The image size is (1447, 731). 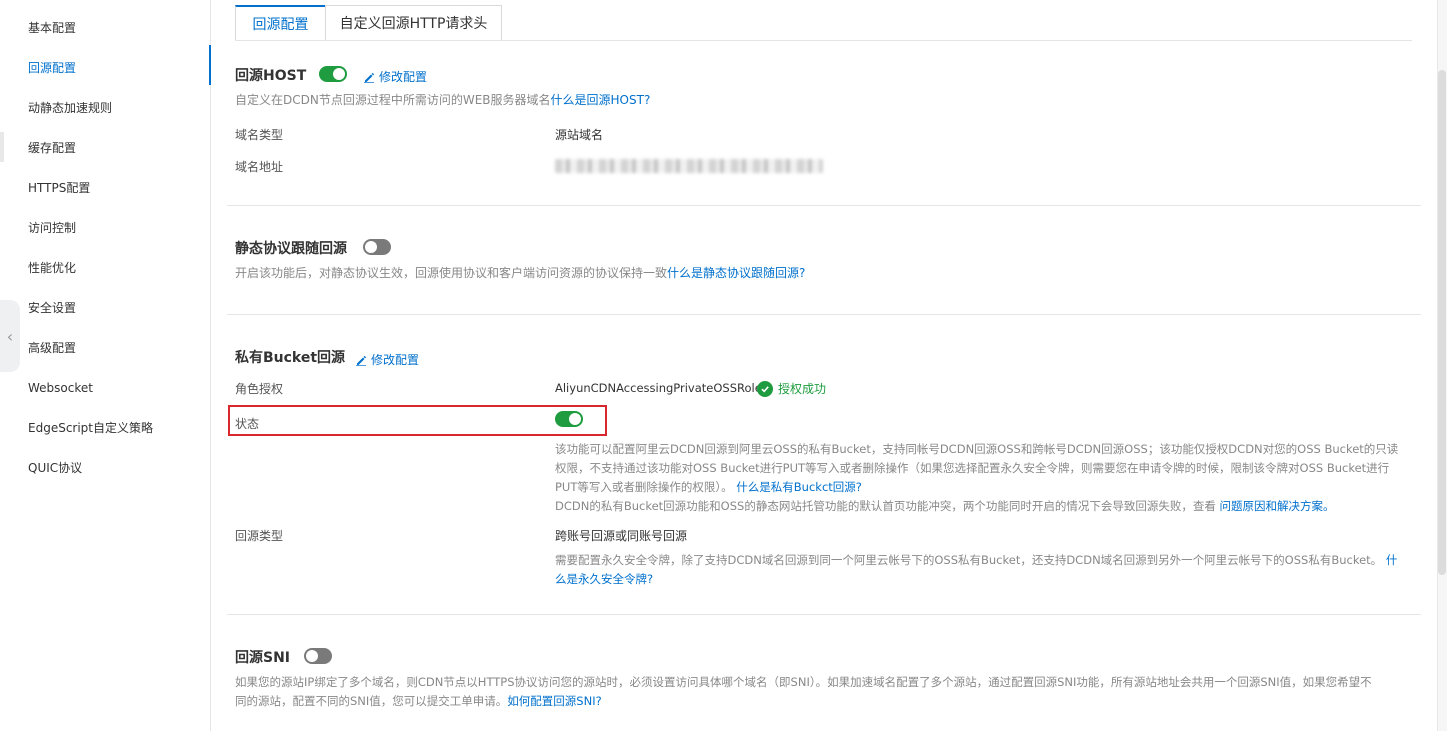 I want to click on sidebar-item-performance: 性能优化, so click(x=52, y=268).